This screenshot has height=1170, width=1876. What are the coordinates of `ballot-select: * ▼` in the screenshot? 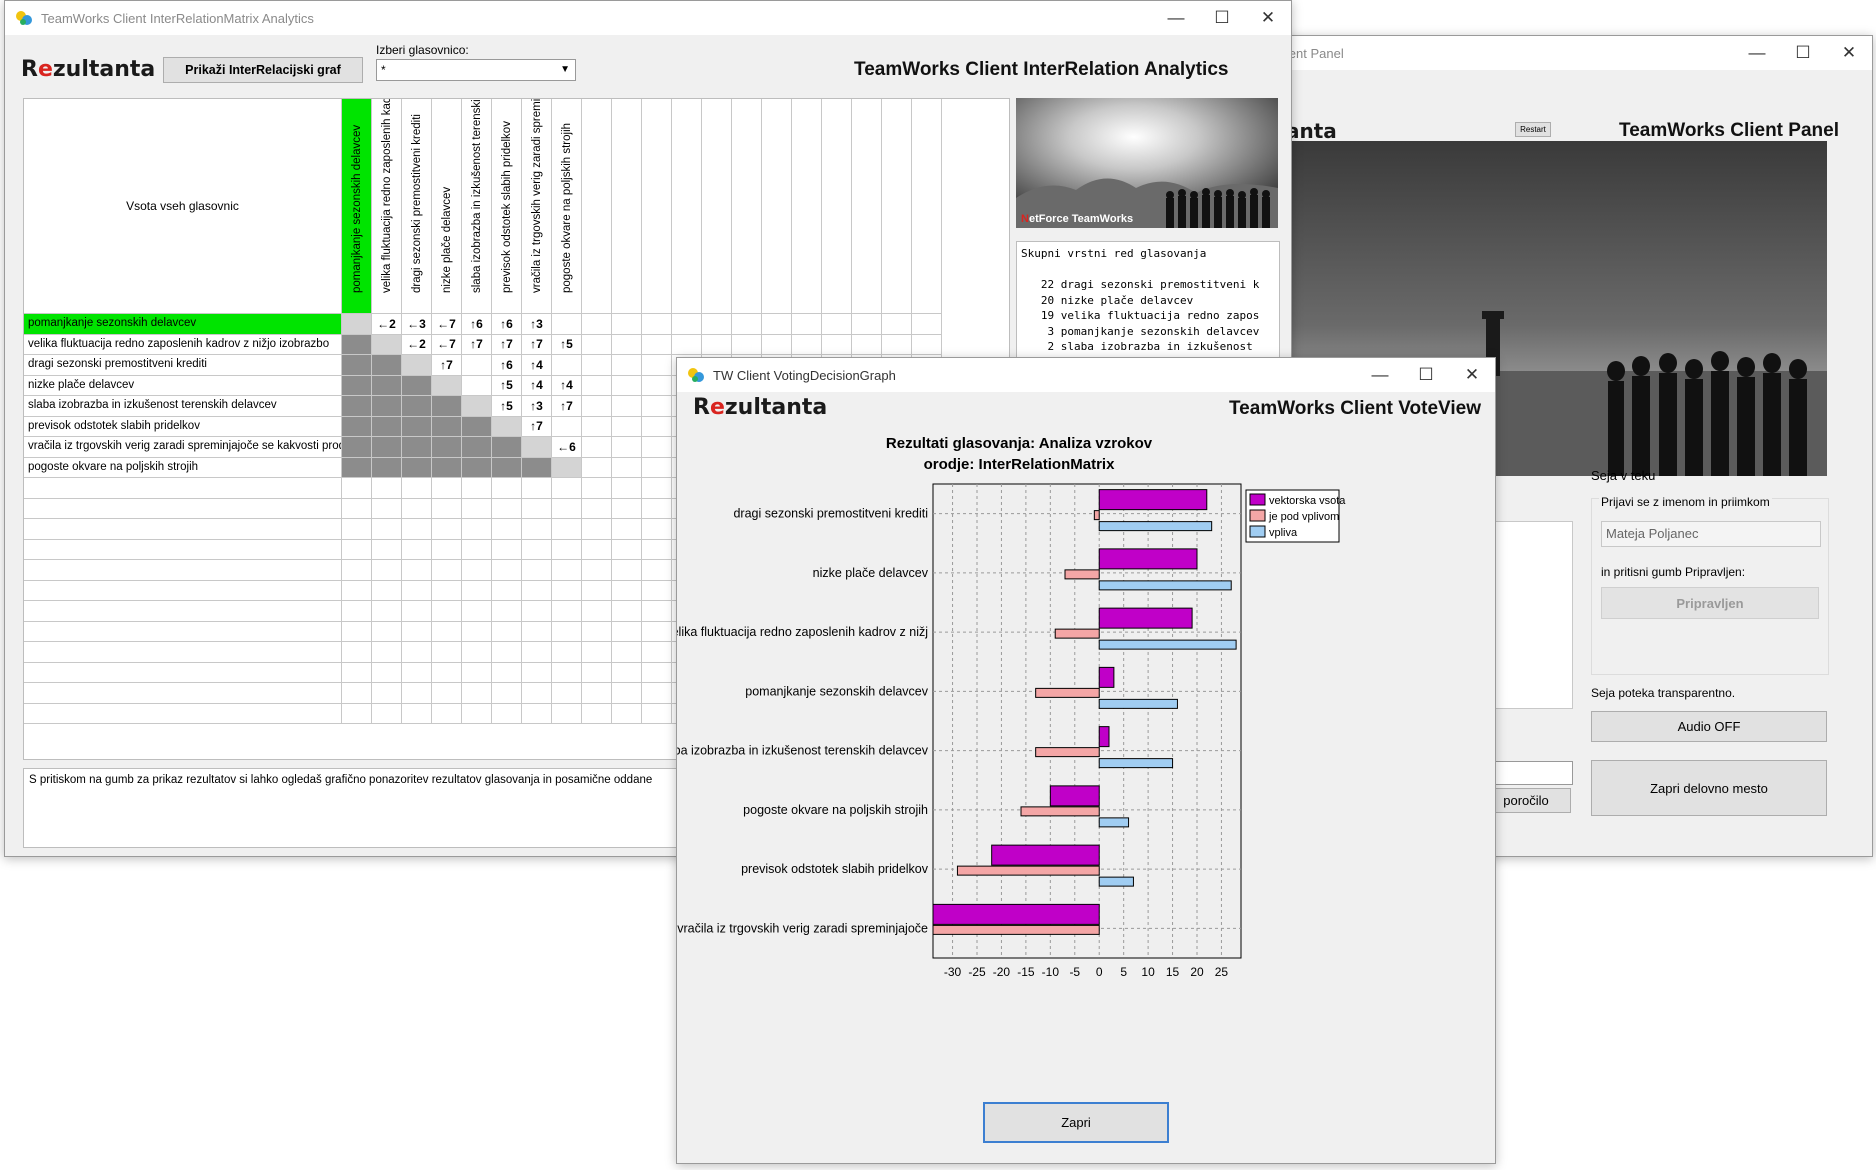 It's located at (476, 70).